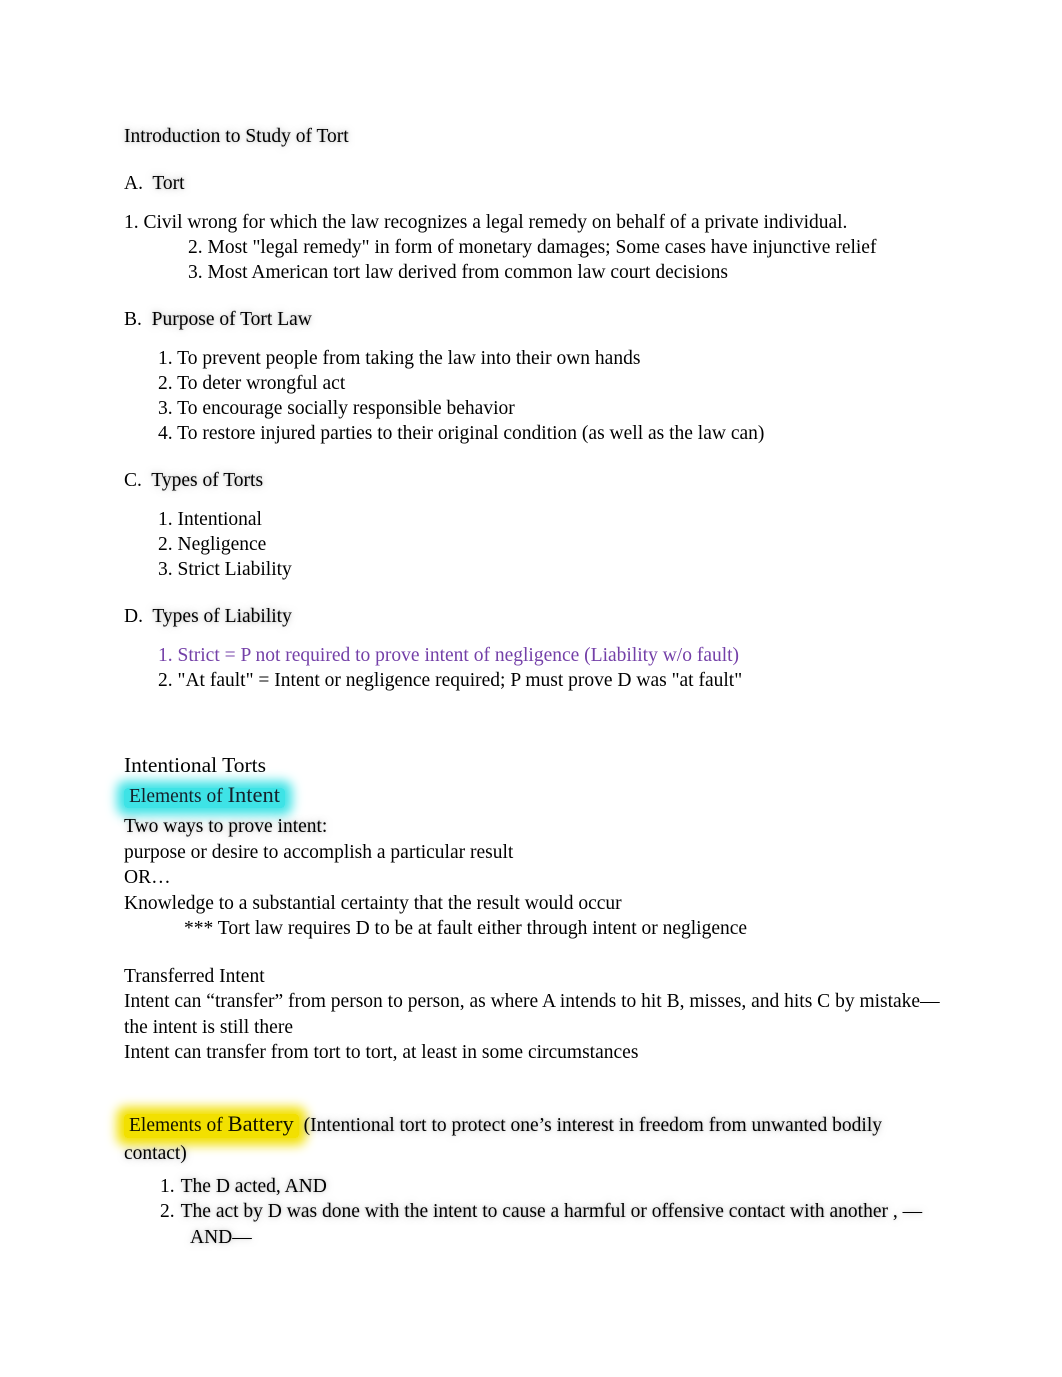 The image size is (1062, 1377). Describe the element at coordinates (550, 1187) in the screenshot. I see `list-item: 1. The D acted, AND` at that location.